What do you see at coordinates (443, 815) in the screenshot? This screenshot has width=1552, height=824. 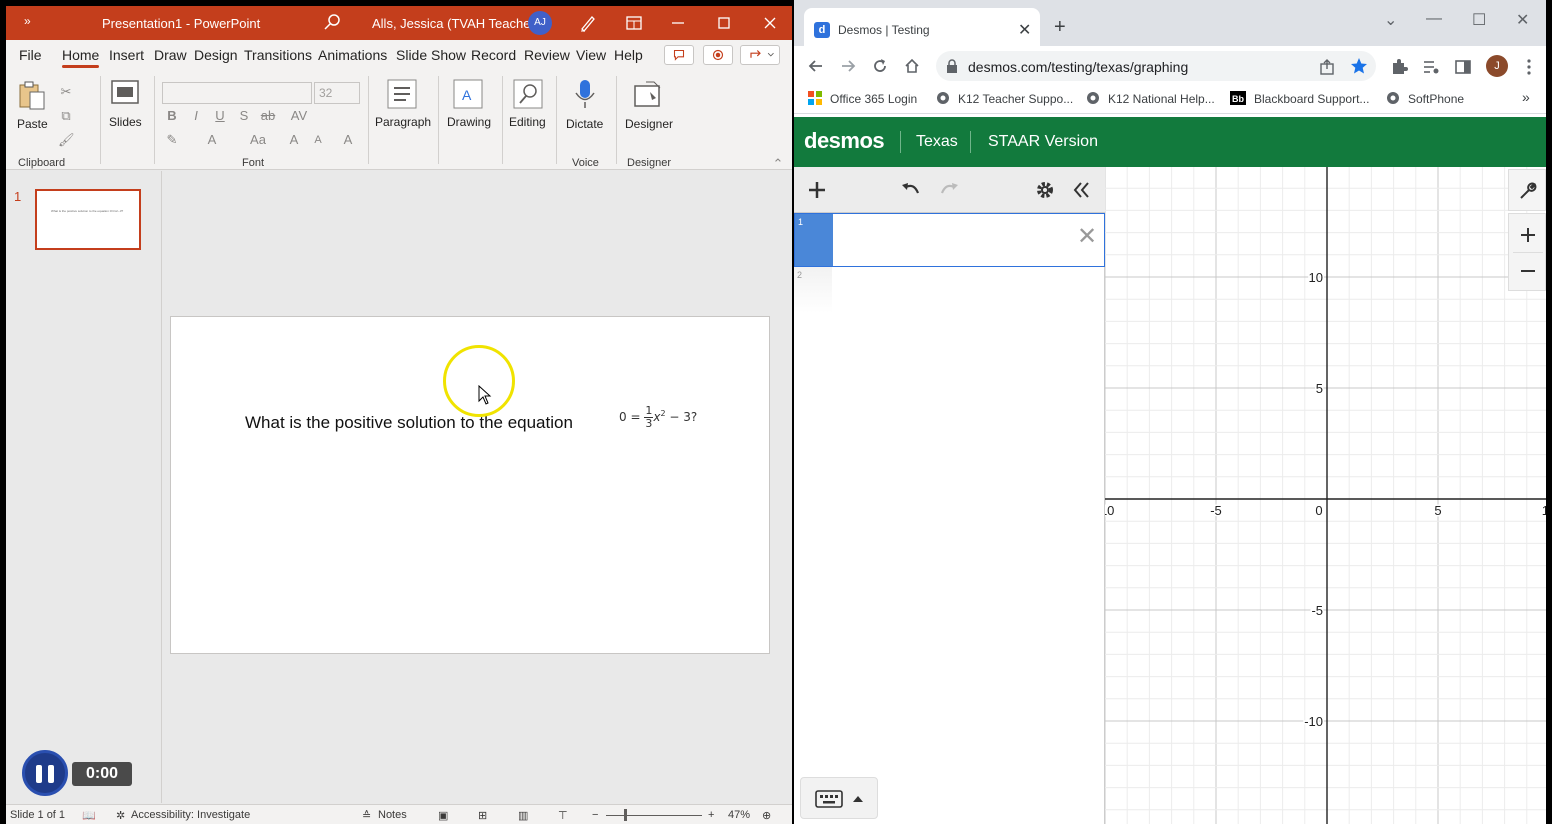 I see `normal-view-icon: ▣` at bounding box center [443, 815].